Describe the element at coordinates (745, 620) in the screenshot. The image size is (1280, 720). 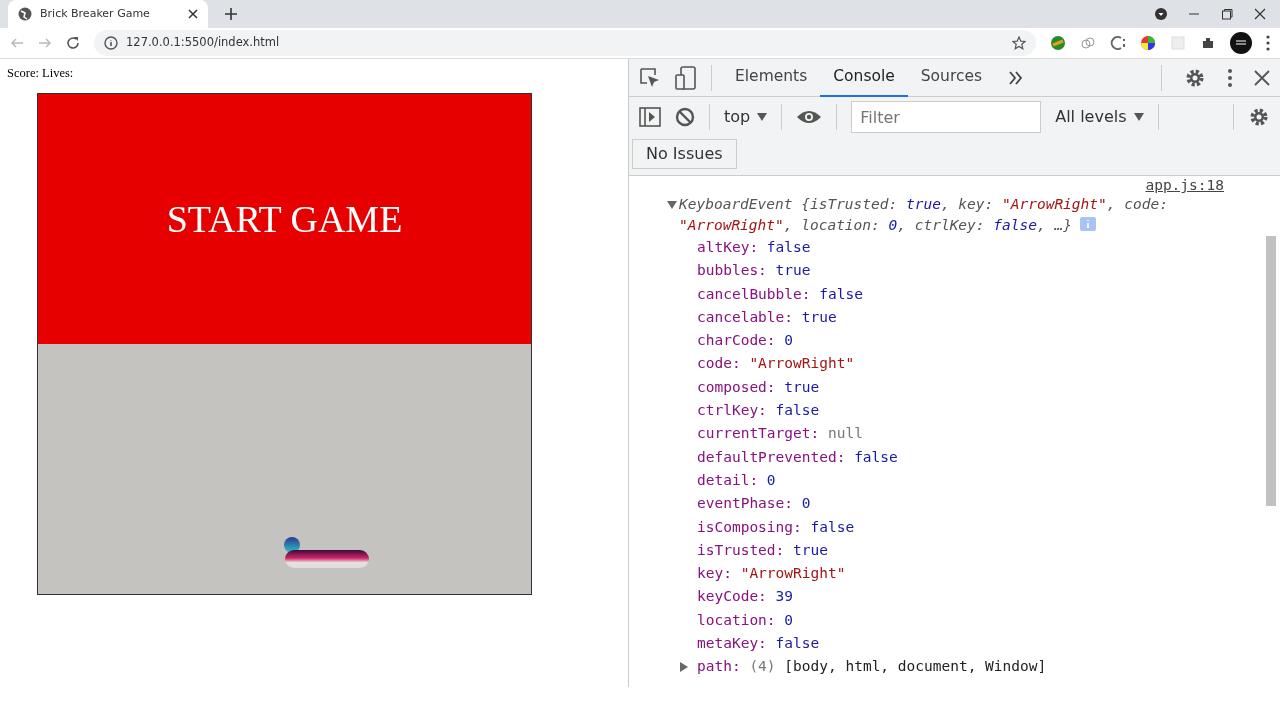
I see `property-row-text: location: 0` at that location.